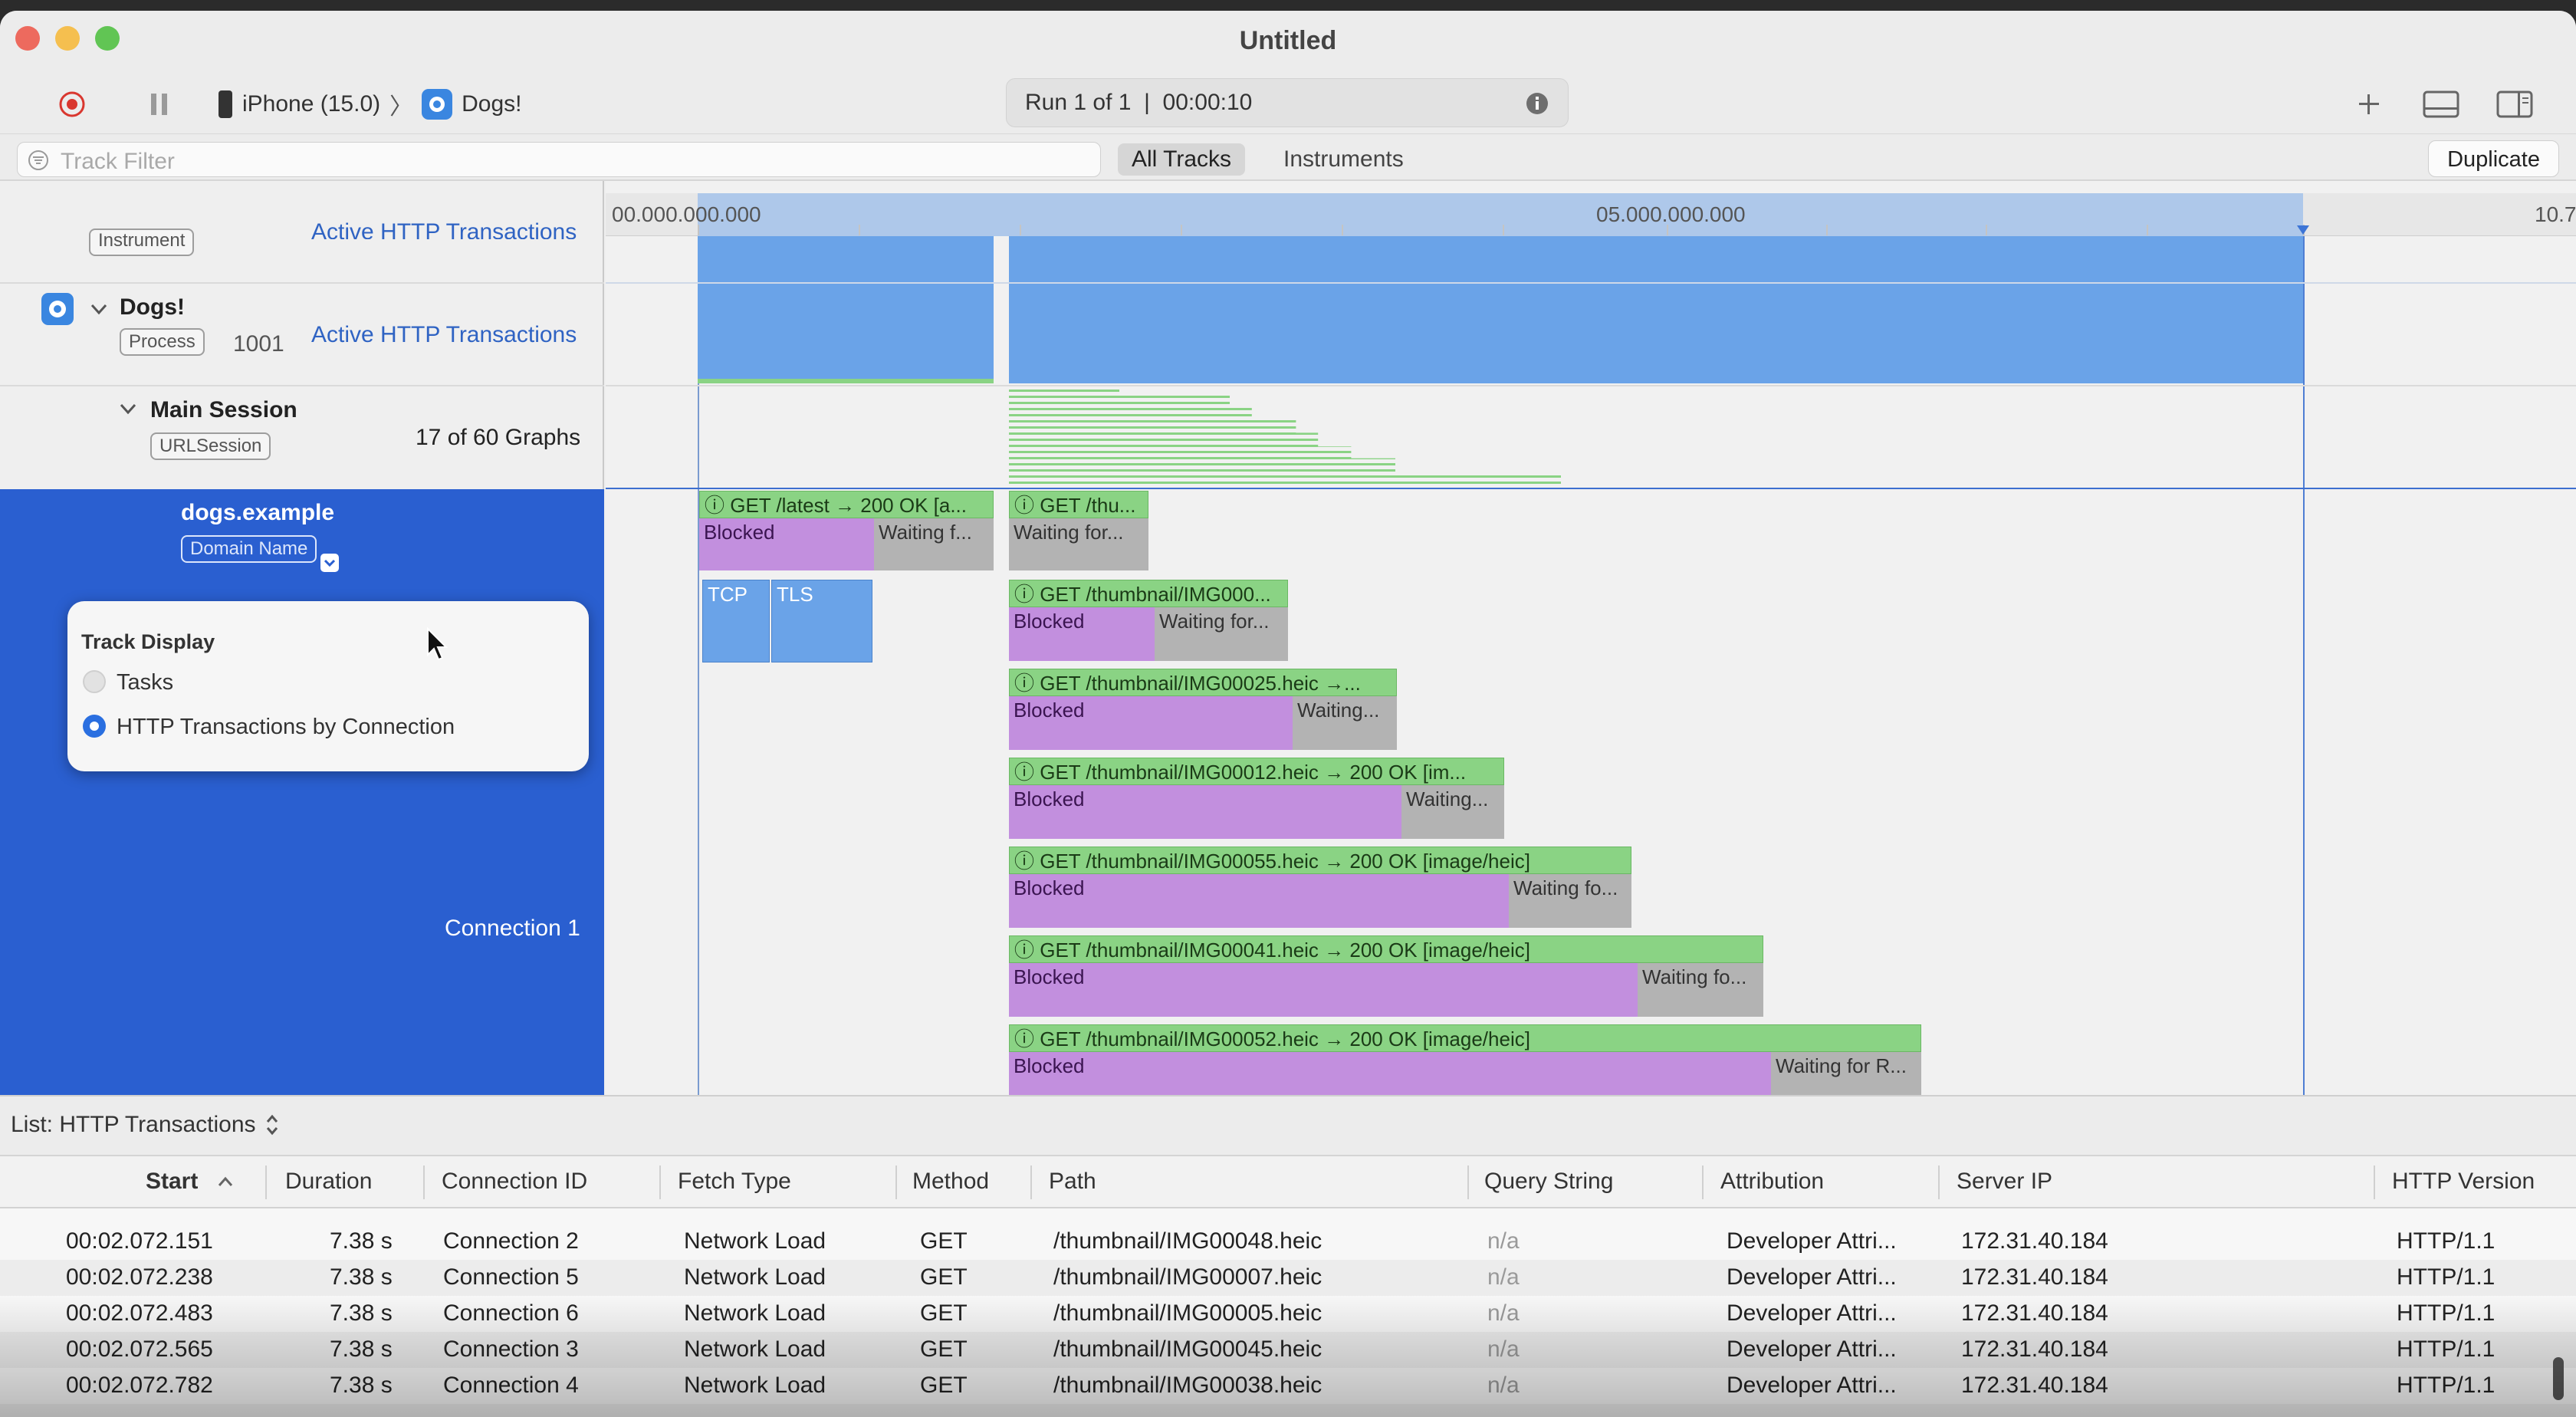  I want to click on popover-title: Track Display, so click(148, 641).